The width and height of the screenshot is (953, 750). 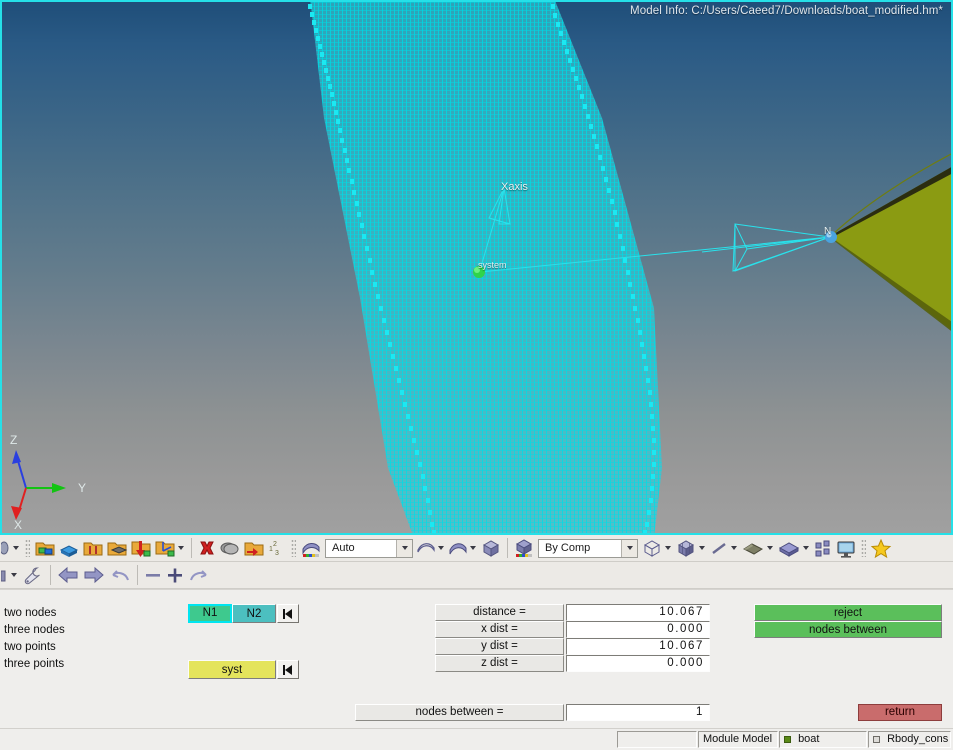 I want to click on zoom-out-button, so click(x=153, y=575).